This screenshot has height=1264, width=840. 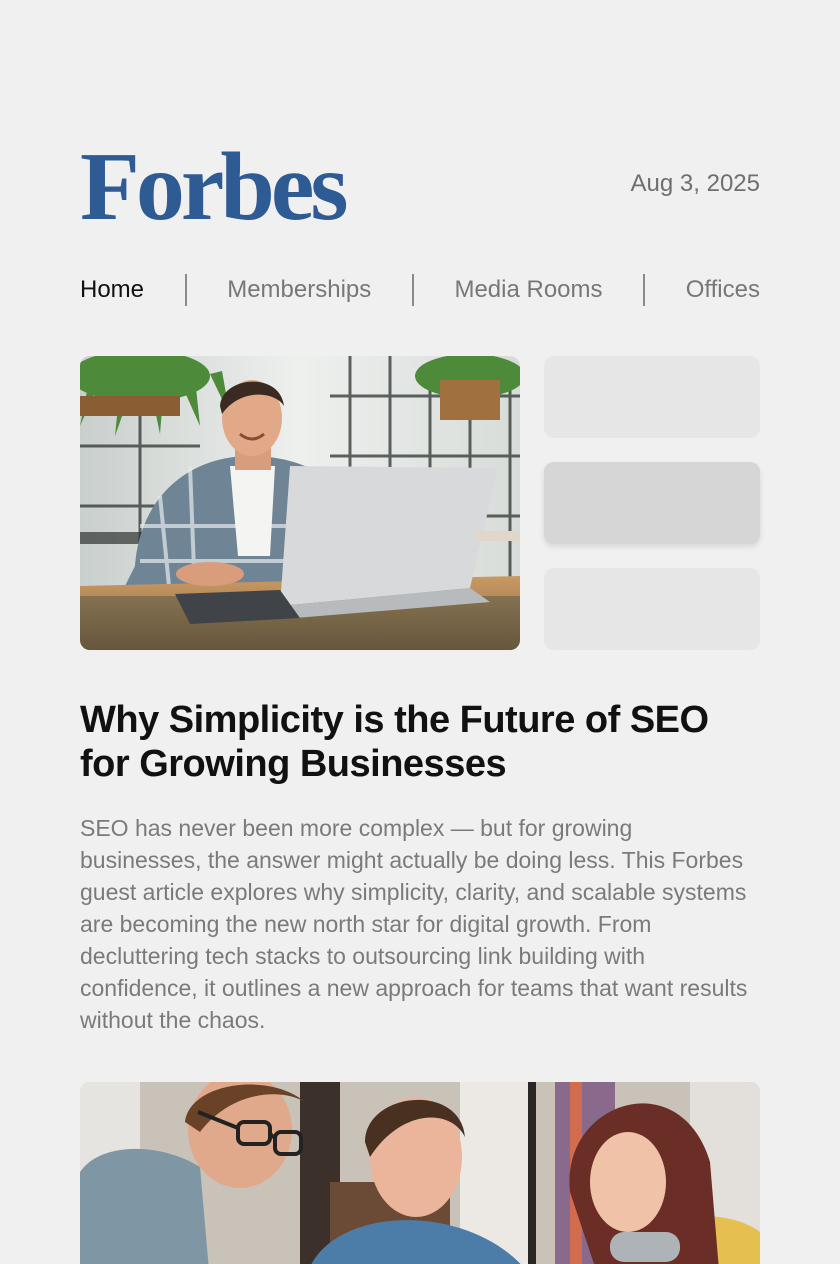 What do you see at coordinates (214, 187) in the screenshot?
I see `forbes-logo: Forbes` at bounding box center [214, 187].